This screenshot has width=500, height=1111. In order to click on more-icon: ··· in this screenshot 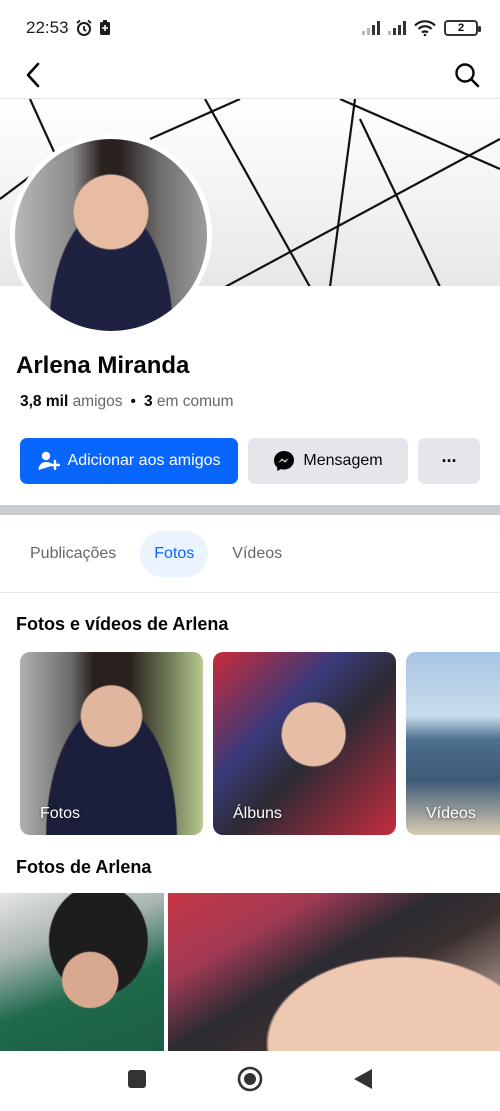, I will do `click(449, 460)`.